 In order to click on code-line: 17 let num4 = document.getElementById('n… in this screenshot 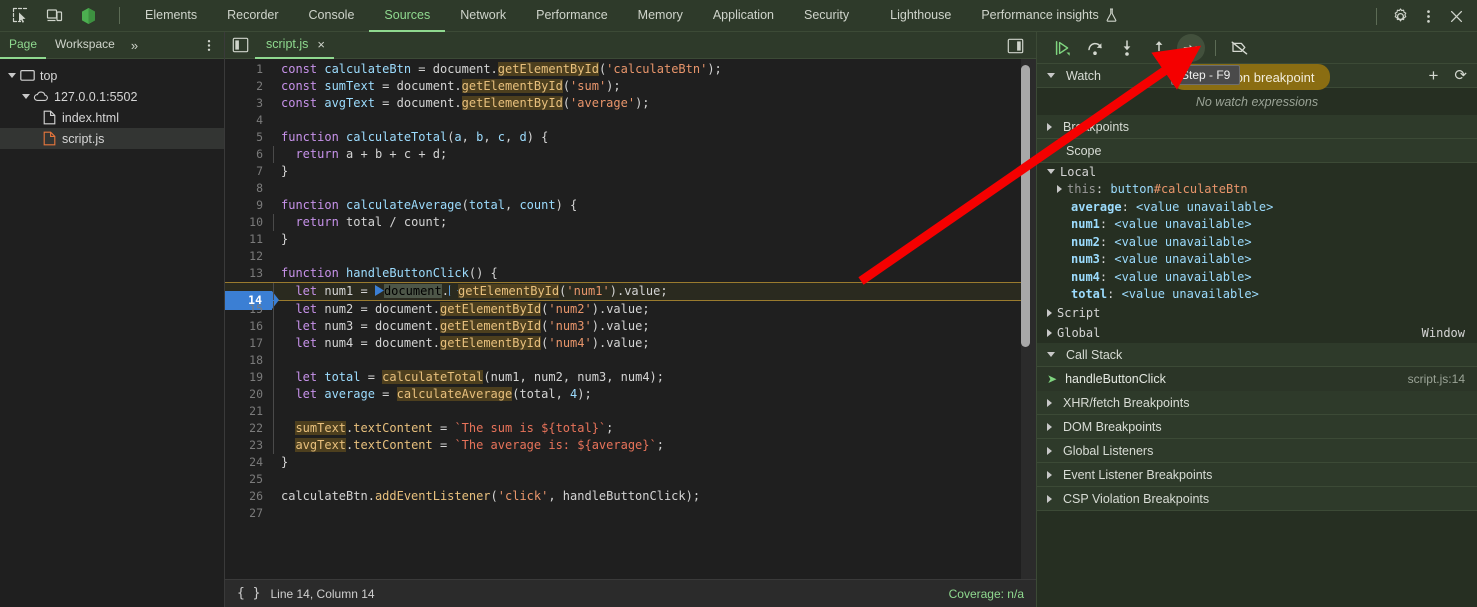, I will do `click(630, 343)`.